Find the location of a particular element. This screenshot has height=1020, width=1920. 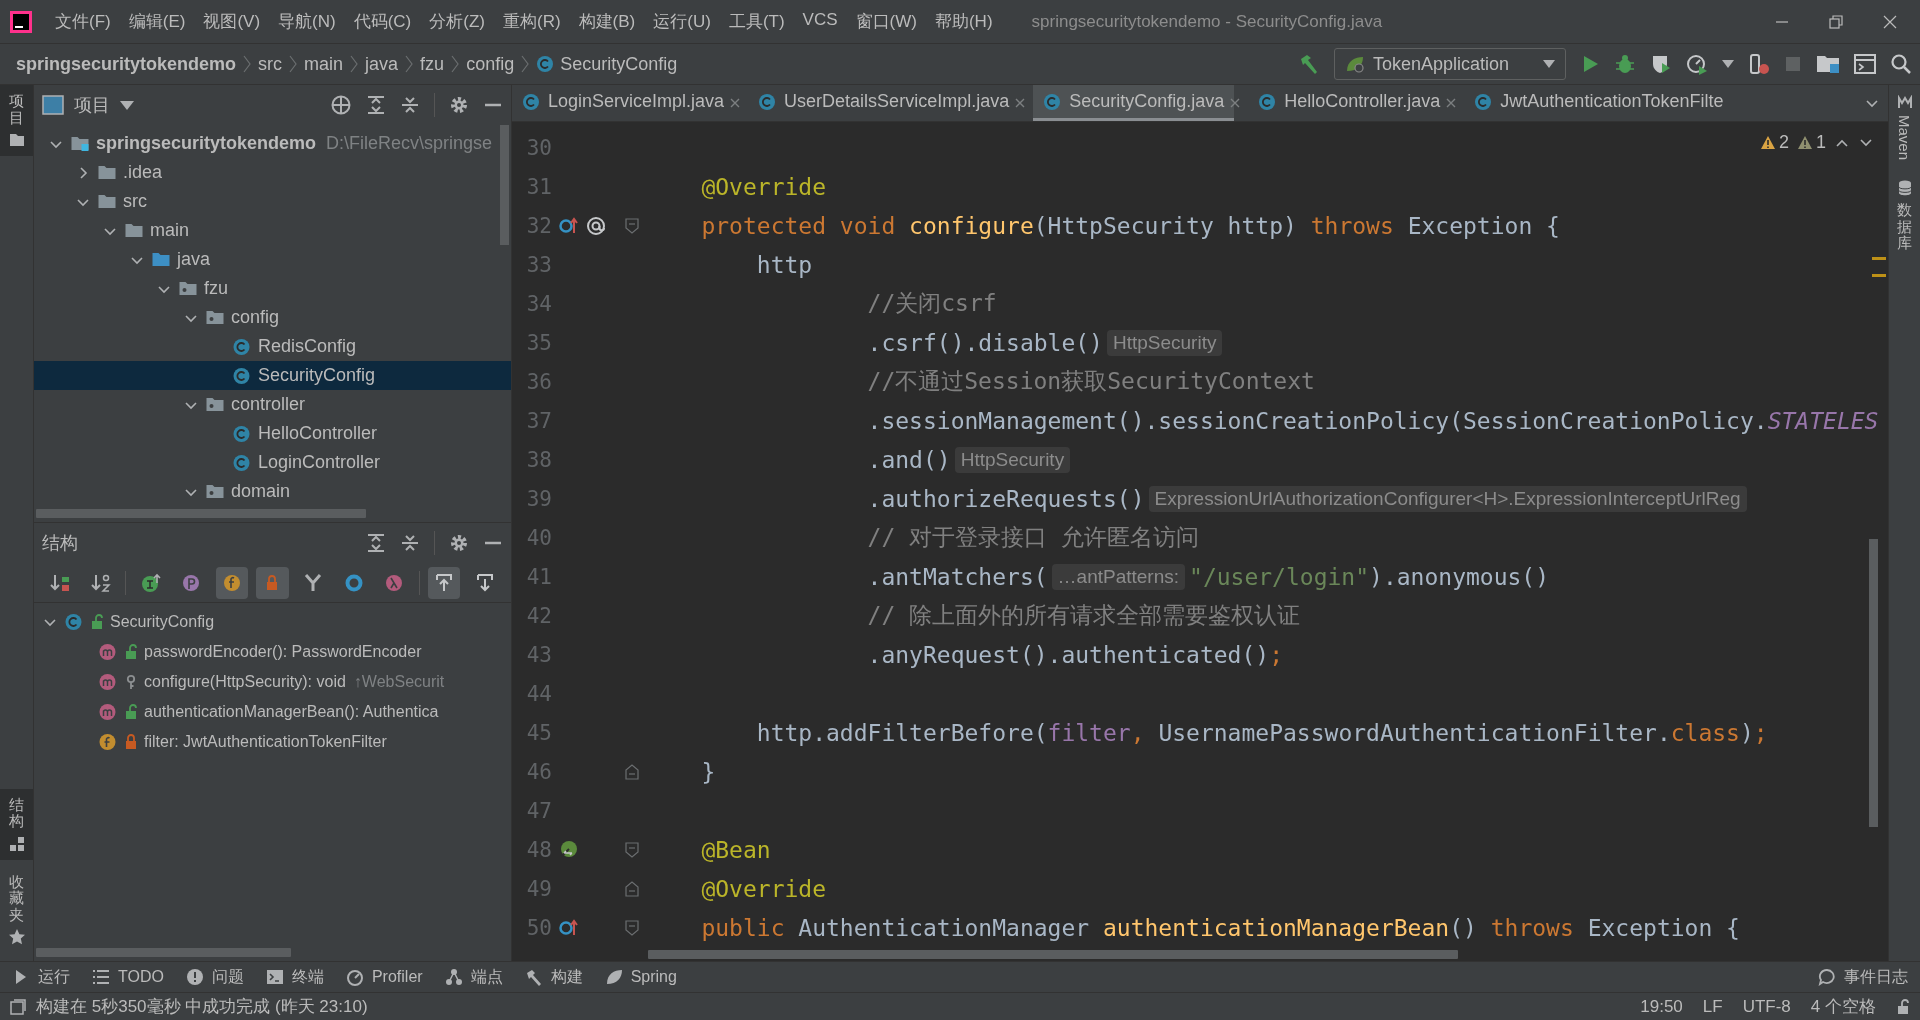

editor-tab: JwtAuthenticationTokenFilte is located at coordinates (1599, 103).